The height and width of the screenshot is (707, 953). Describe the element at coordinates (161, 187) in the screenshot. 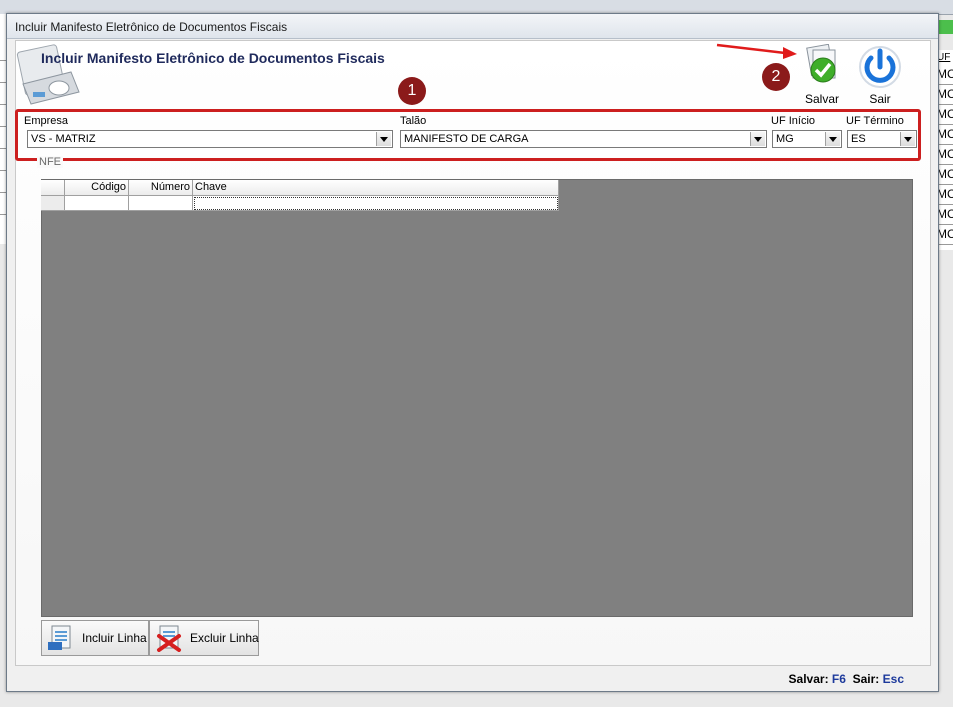

I see `column-header-numero: Número` at that location.